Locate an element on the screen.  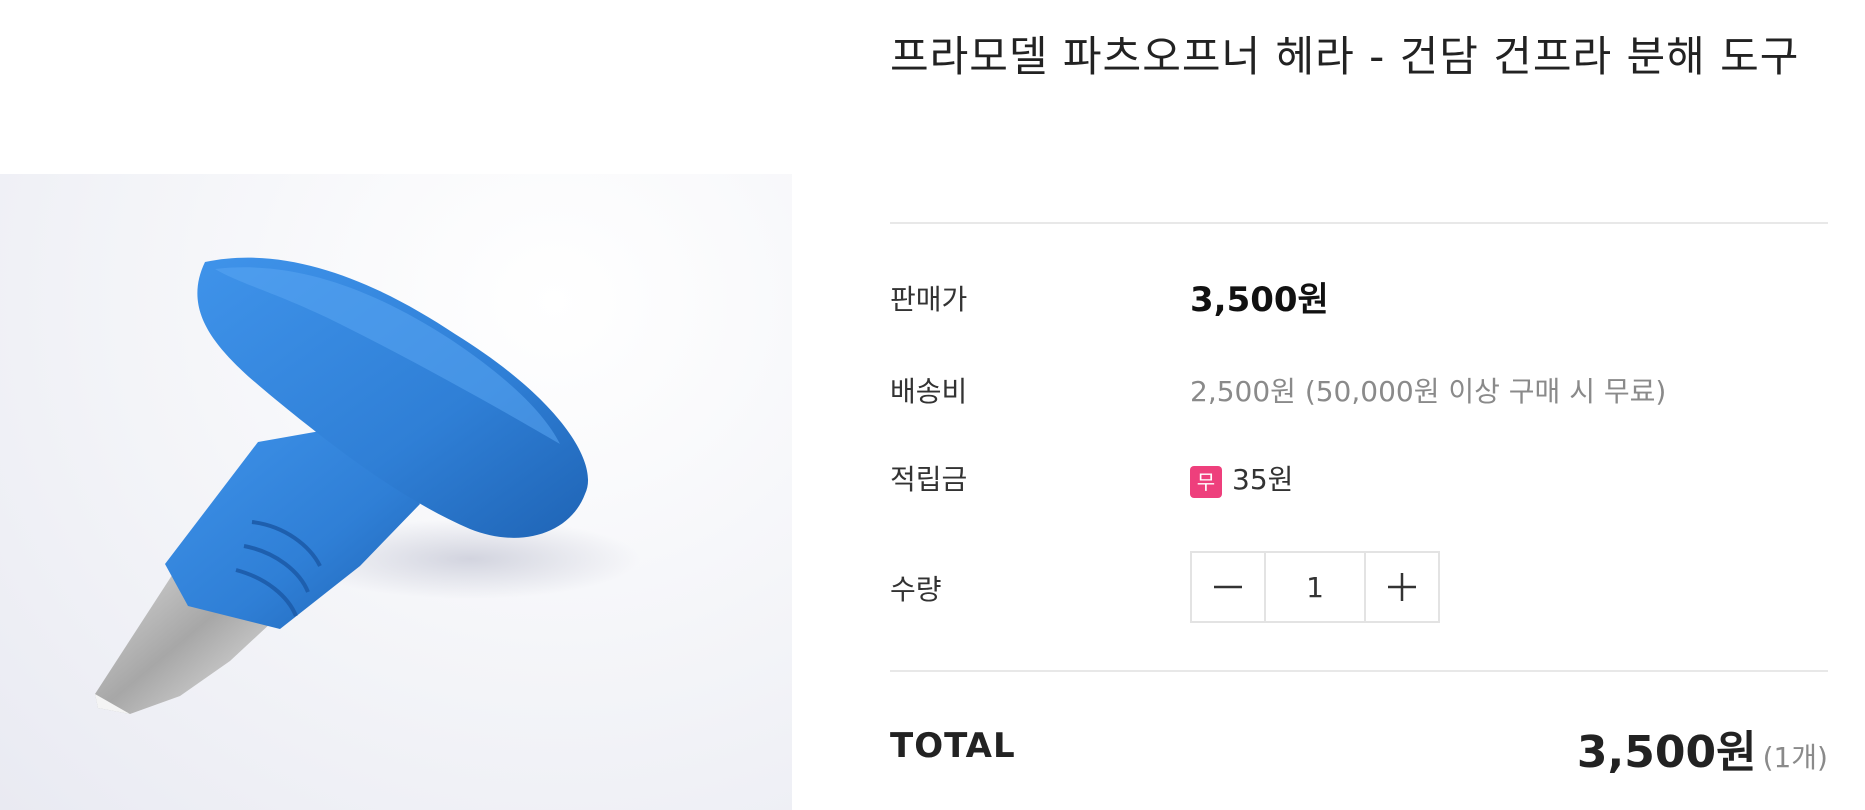
plus-icon is located at coordinates (1402, 587).